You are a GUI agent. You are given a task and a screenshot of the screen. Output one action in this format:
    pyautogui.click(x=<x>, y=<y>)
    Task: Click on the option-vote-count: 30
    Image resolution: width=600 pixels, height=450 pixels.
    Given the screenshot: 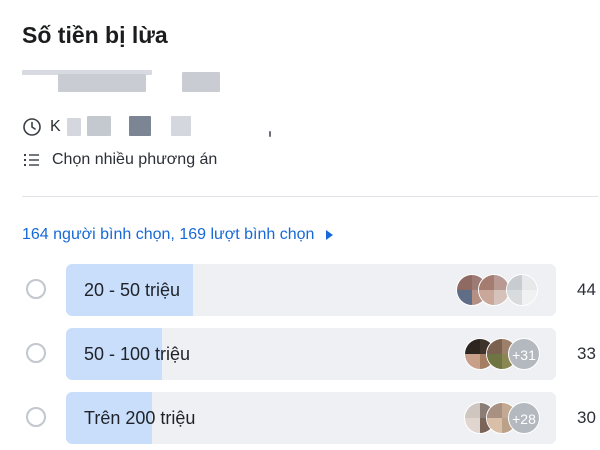 What is the action you would take?
    pyautogui.click(x=586, y=417)
    